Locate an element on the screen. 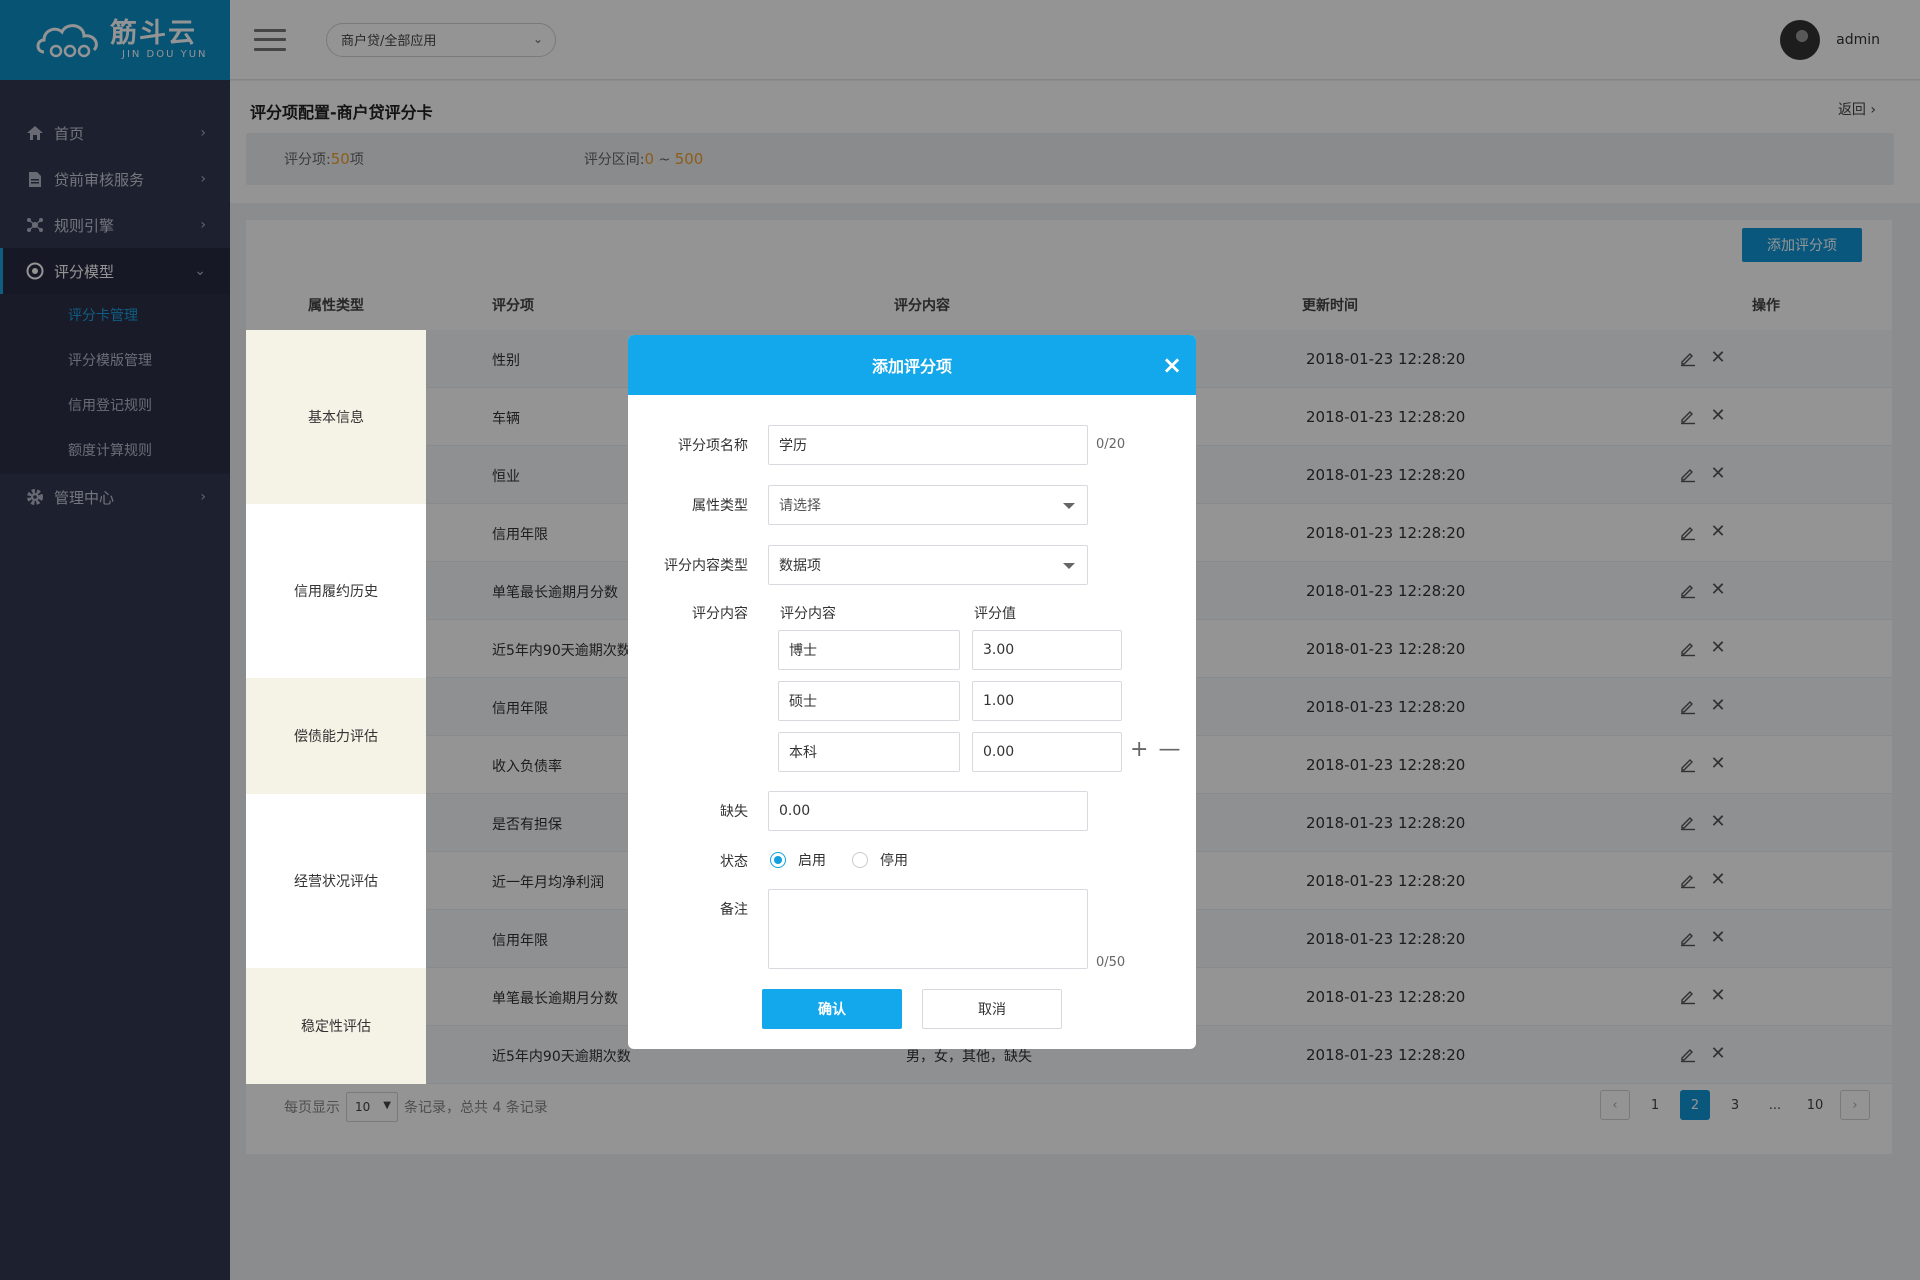 The height and width of the screenshot is (1280, 1920). cancel-button: 取消 is located at coordinates (992, 1009).